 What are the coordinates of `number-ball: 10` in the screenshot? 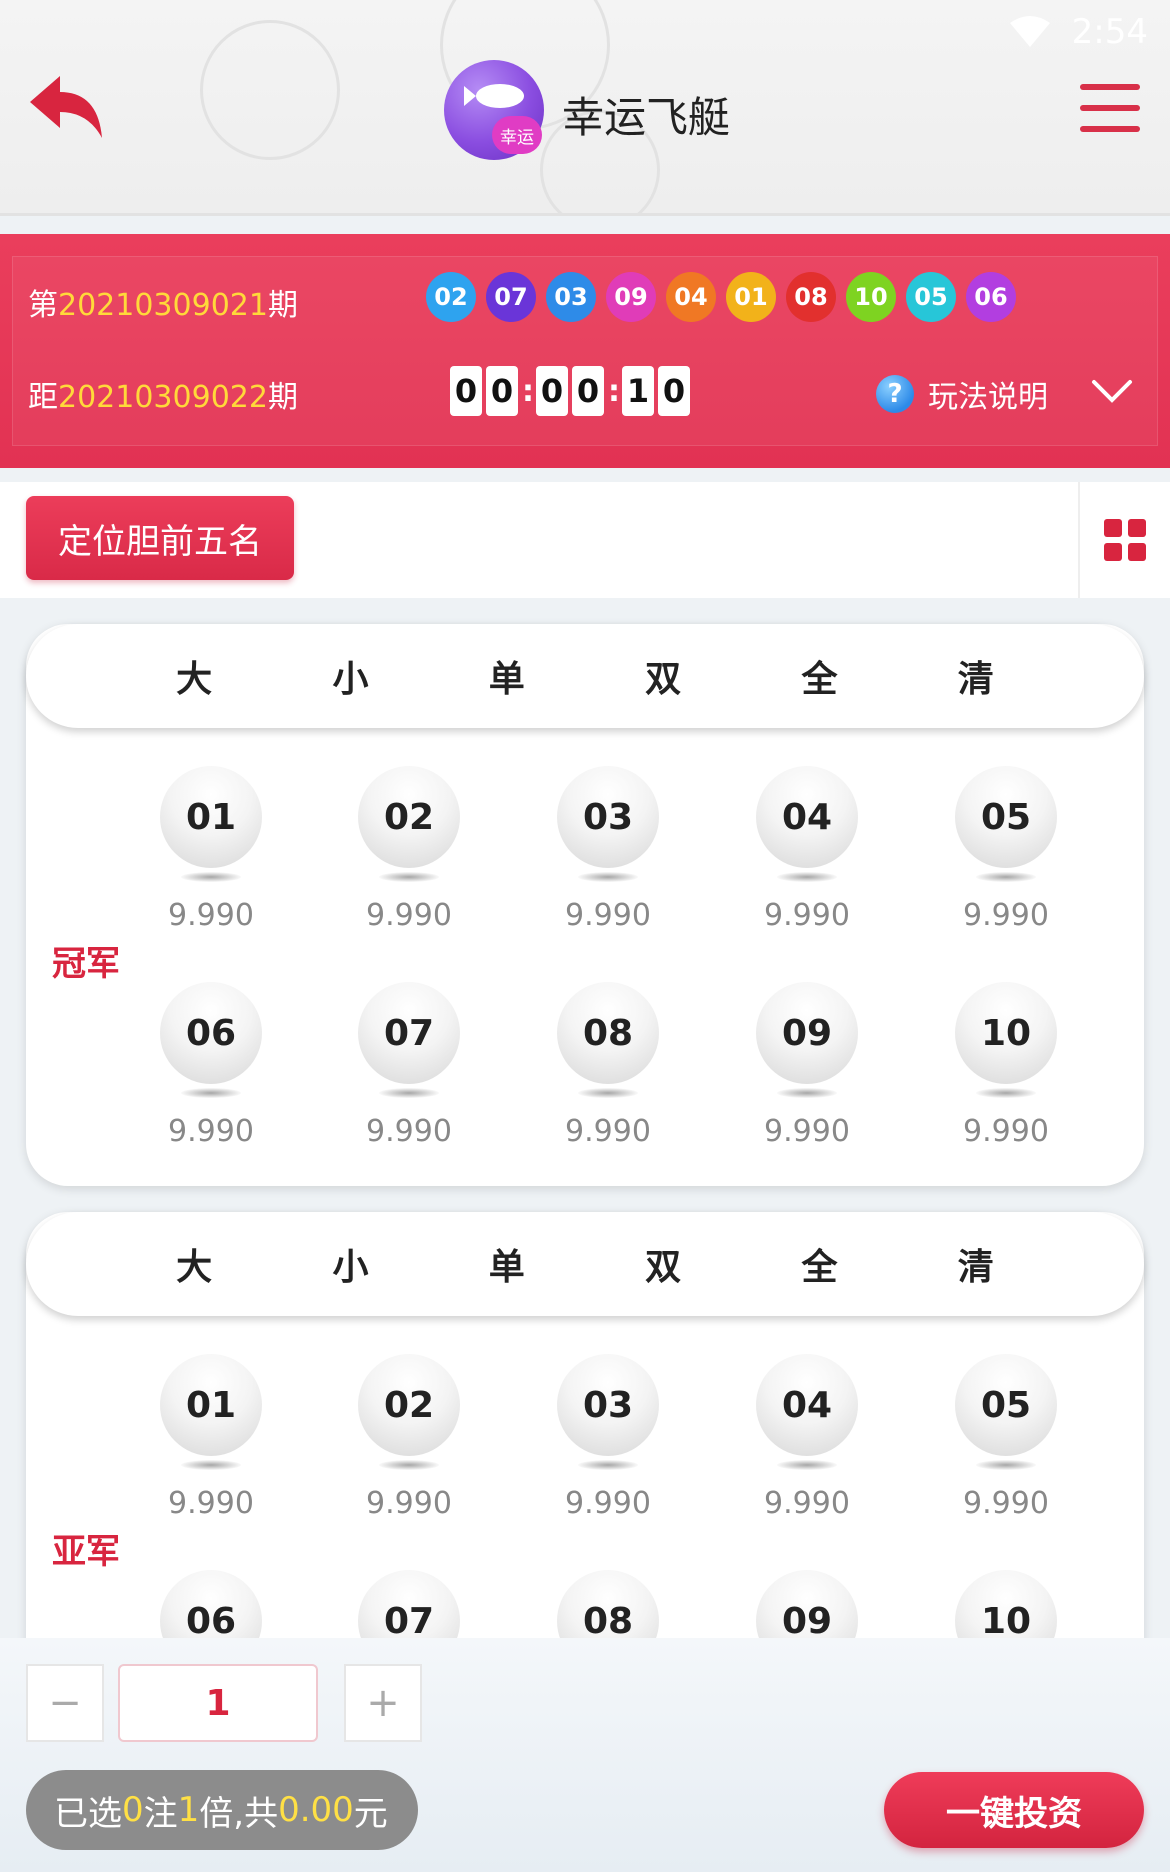 It's located at (1006, 1033).